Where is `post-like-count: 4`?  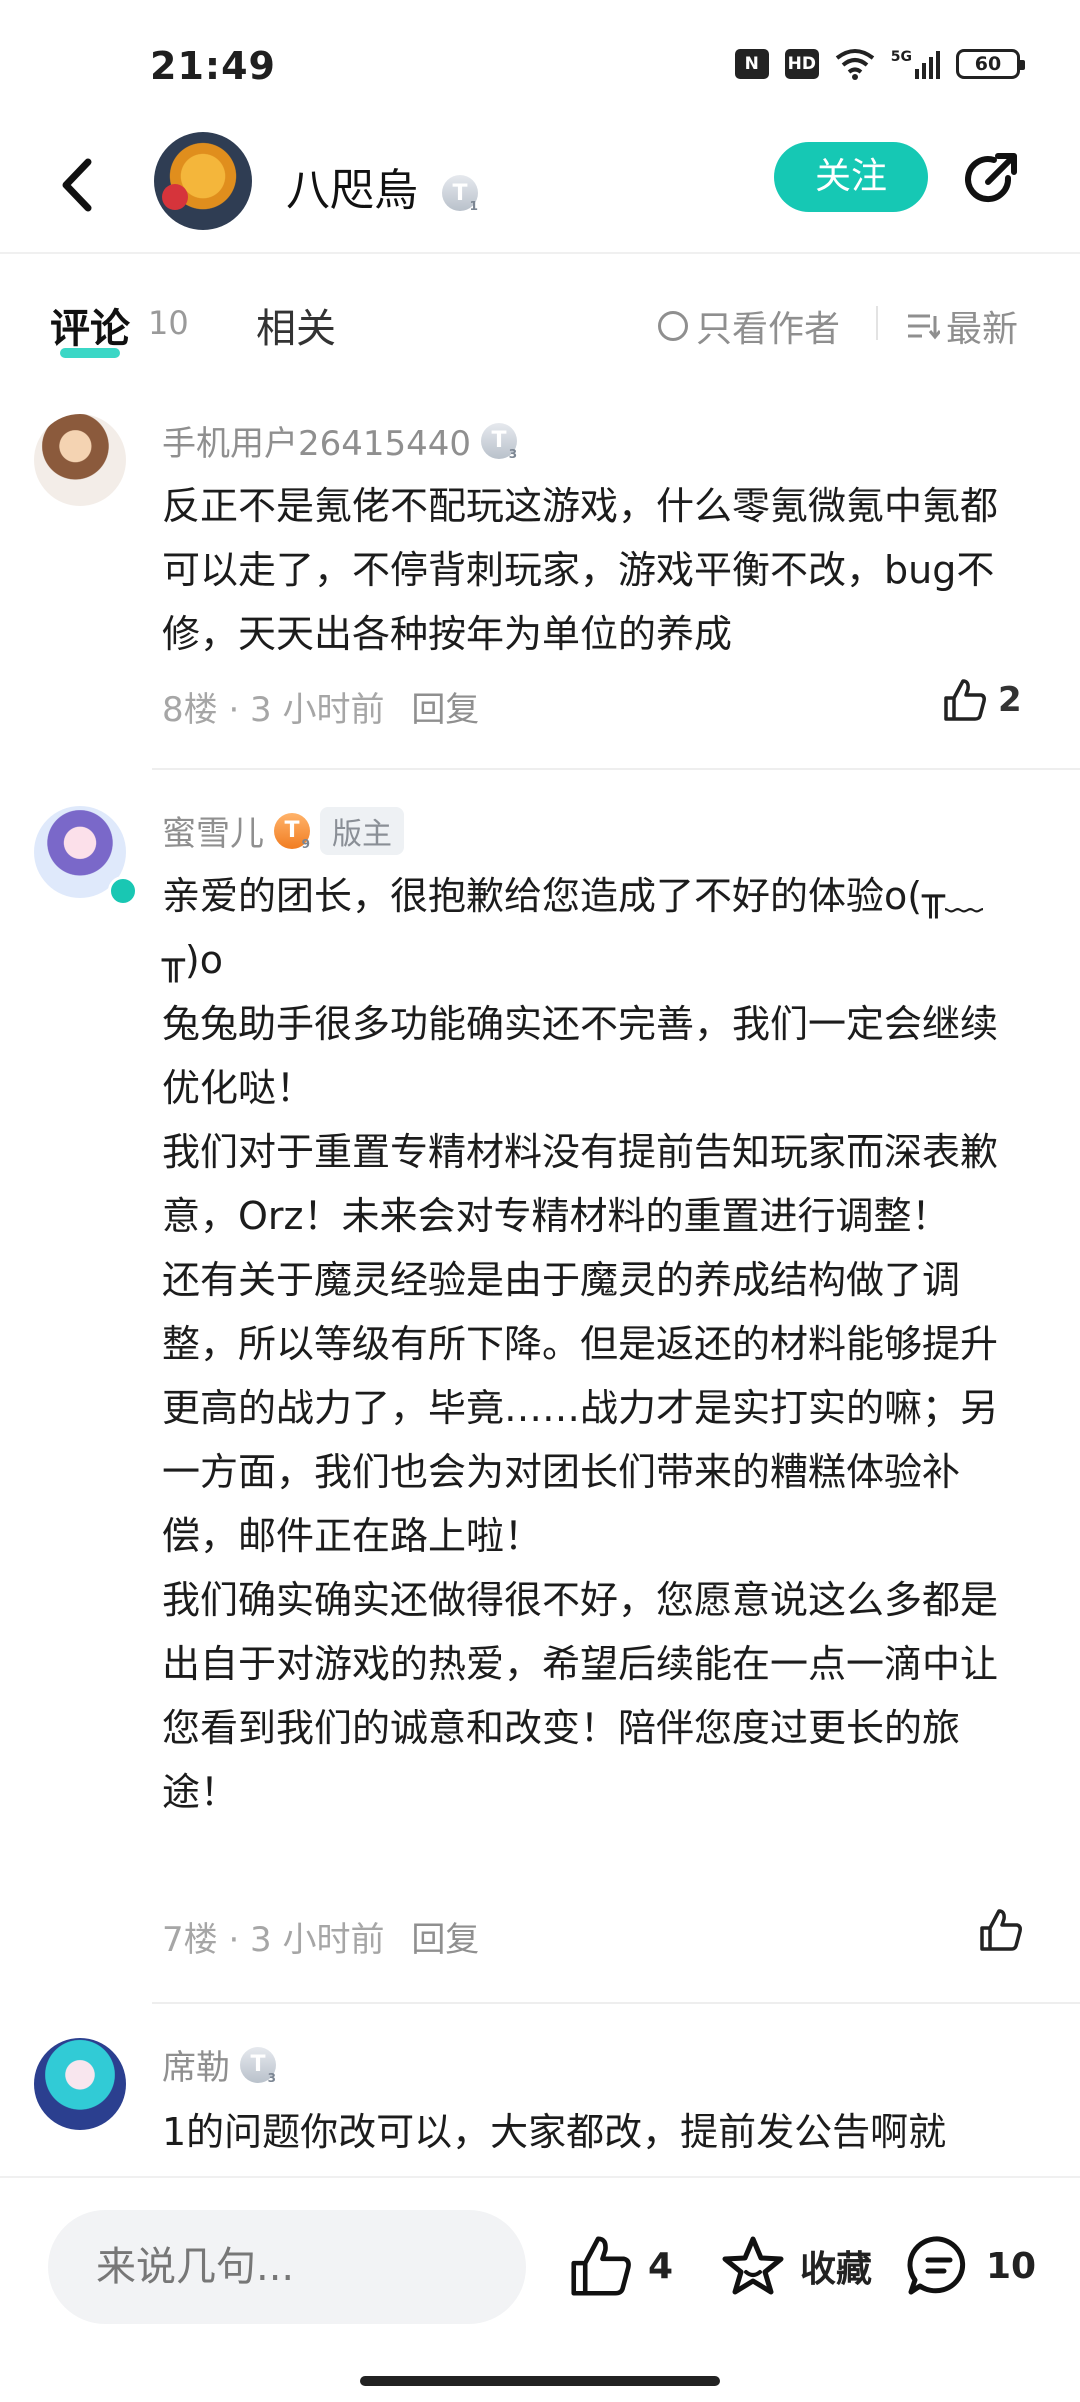
post-like-count: 4 is located at coordinates (661, 2266).